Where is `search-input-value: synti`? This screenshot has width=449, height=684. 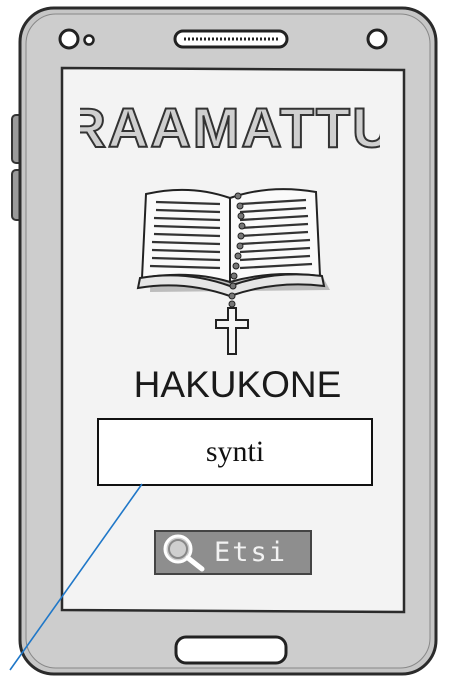 search-input-value: synti is located at coordinates (235, 451).